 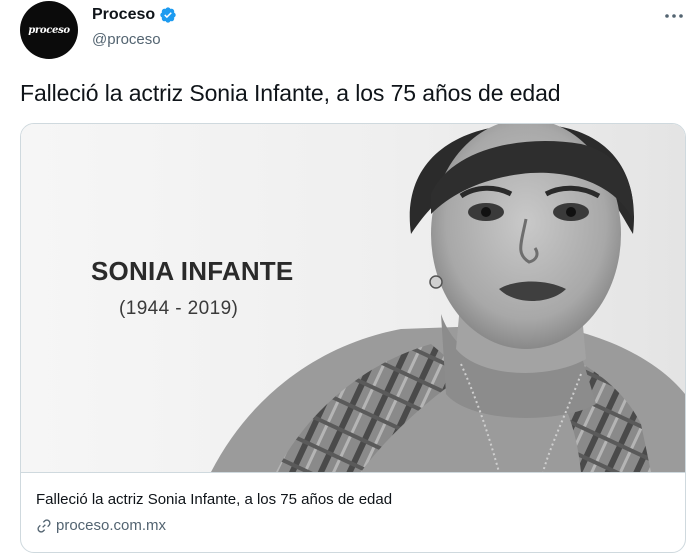 What do you see at coordinates (126, 39) in the screenshot?
I see `handle: @proceso` at bounding box center [126, 39].